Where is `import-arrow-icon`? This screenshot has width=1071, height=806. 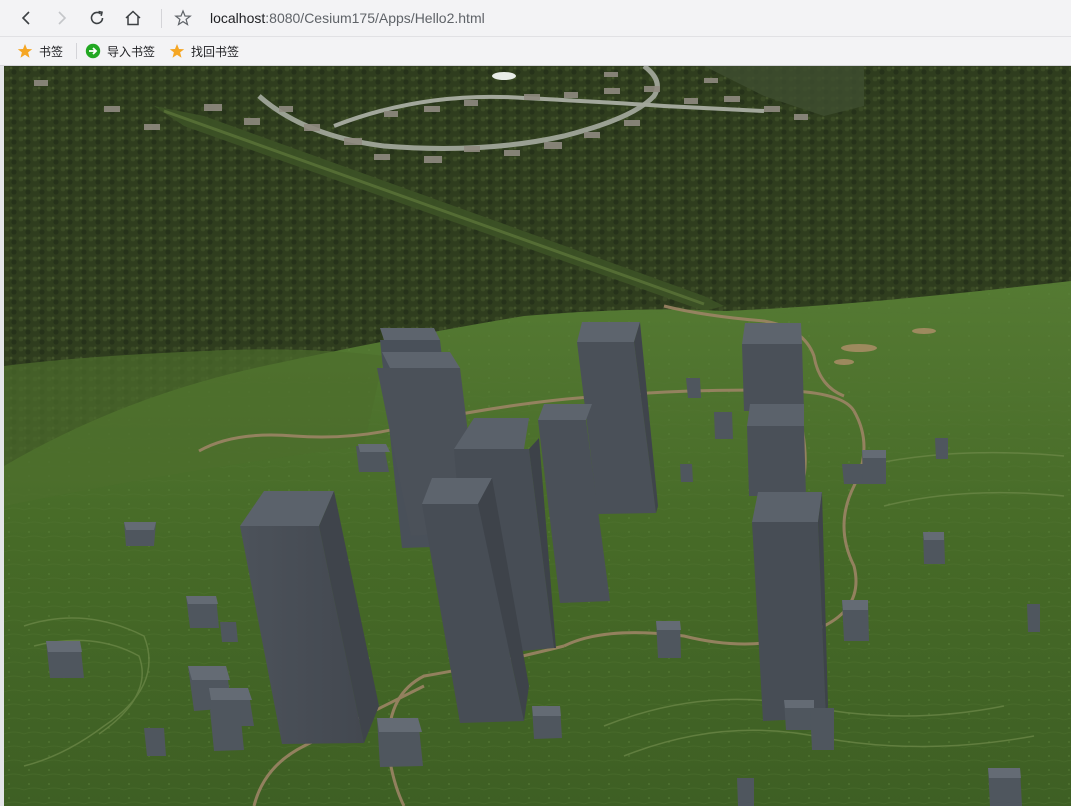
import-arrow-icon is located at coordinates (93, 51).